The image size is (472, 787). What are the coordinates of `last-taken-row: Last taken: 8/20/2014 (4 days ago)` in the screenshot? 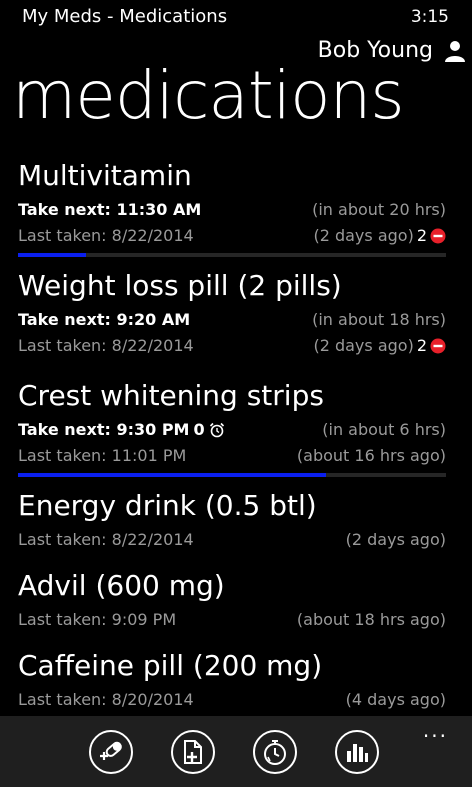 It's located at (232, 700).